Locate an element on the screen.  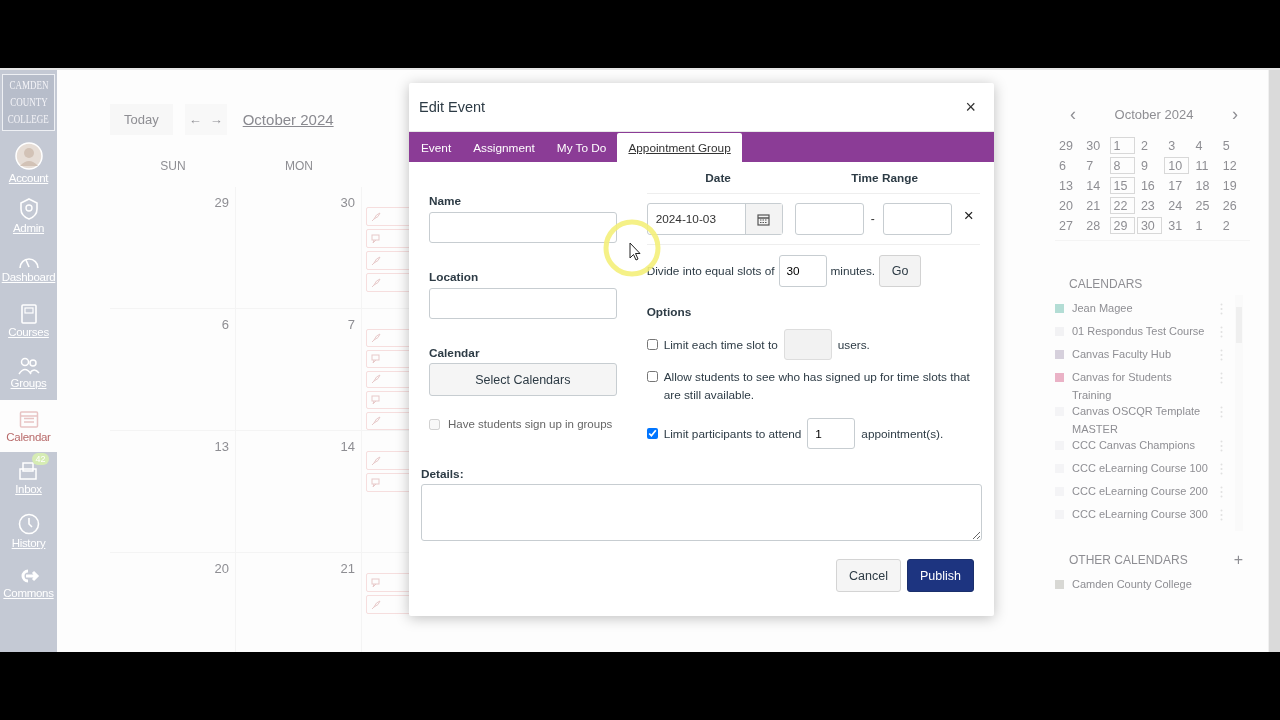
day-number: 21 is located at coordinates (347, 569).